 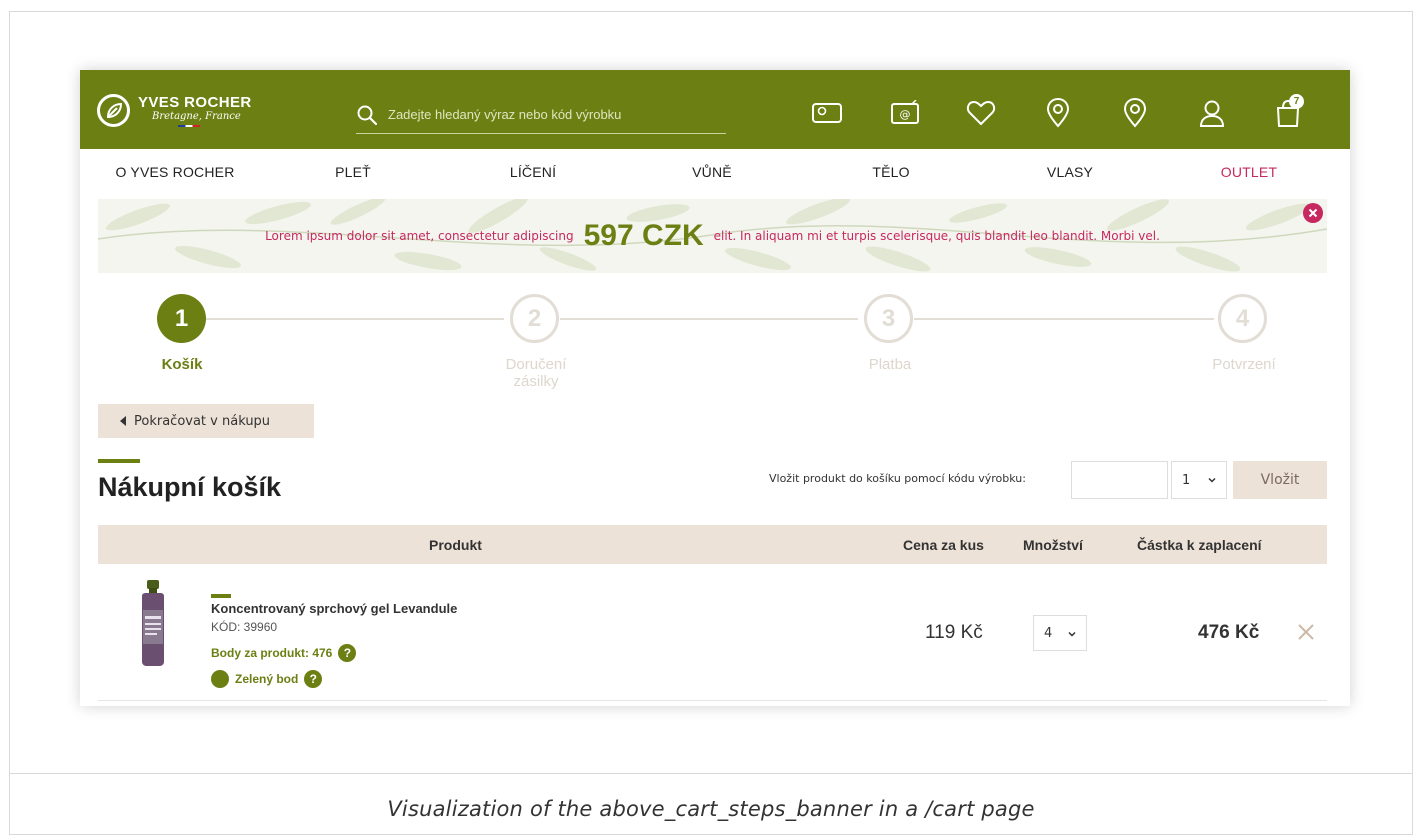 What do you see at coordinates (1058, 113) in the screenshot?
I see `location-icon` at bounding box center [1058, 113].